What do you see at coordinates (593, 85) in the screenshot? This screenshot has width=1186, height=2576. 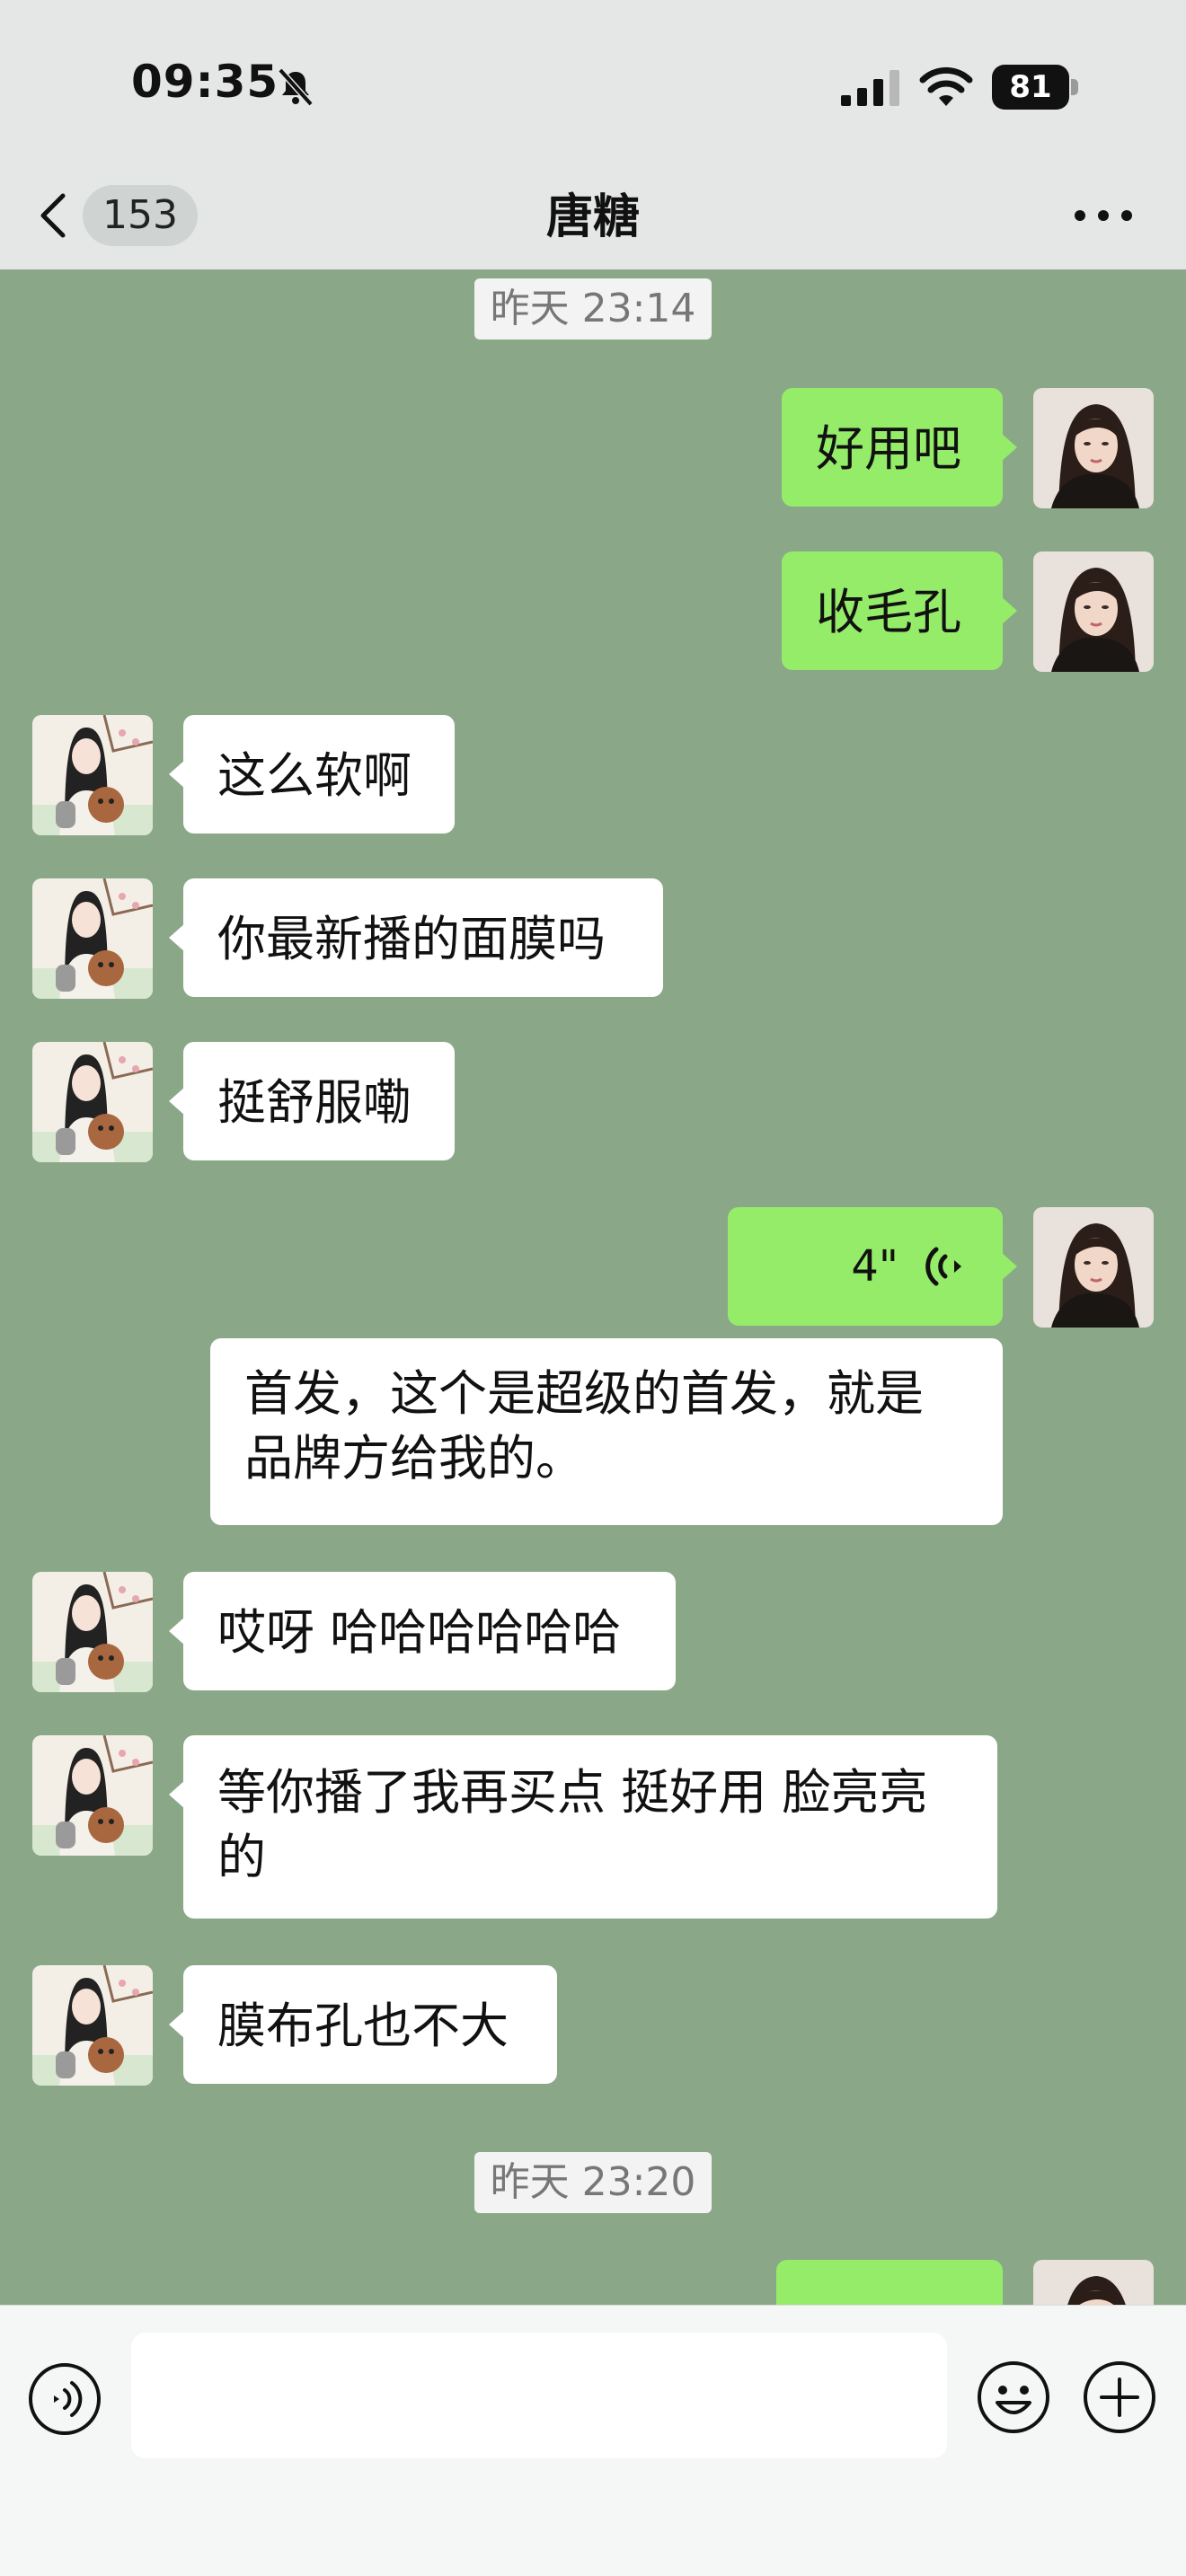 I see `status-bar: 09:35 81` at bounding box center [593, 85].